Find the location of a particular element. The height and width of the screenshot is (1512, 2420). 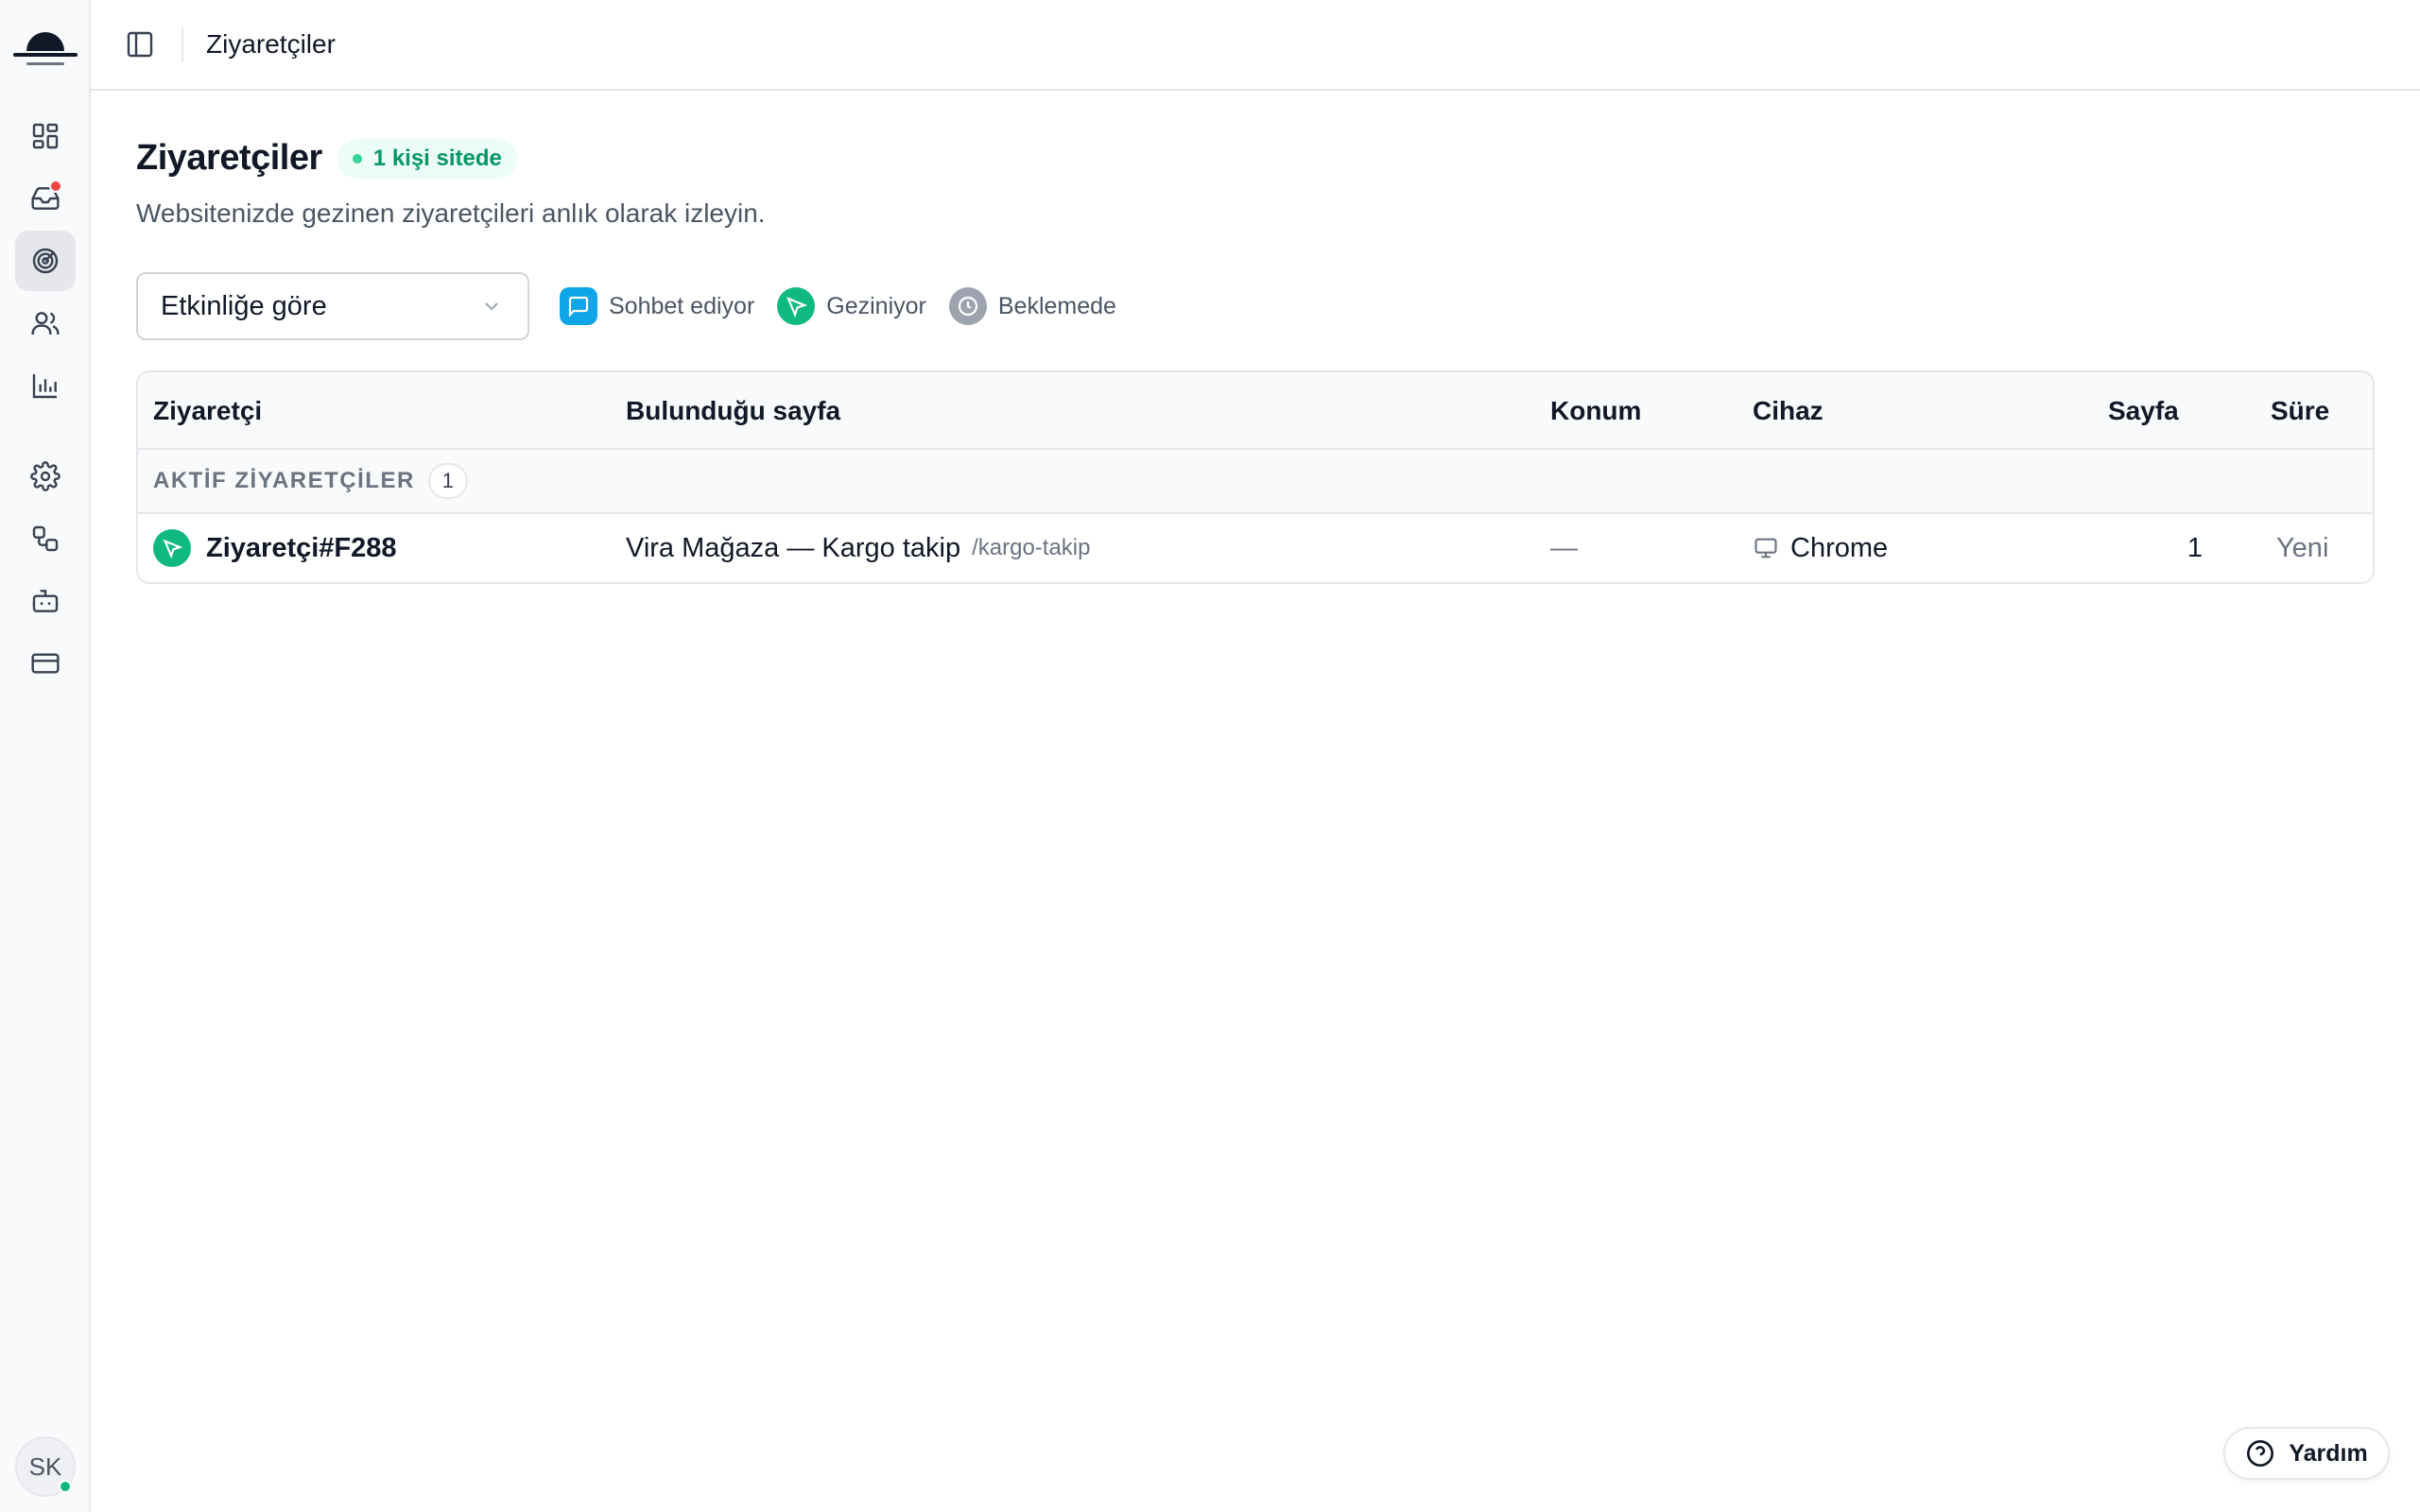

sort-select: Etkinliğe göre is located at coordinates (332, 306).